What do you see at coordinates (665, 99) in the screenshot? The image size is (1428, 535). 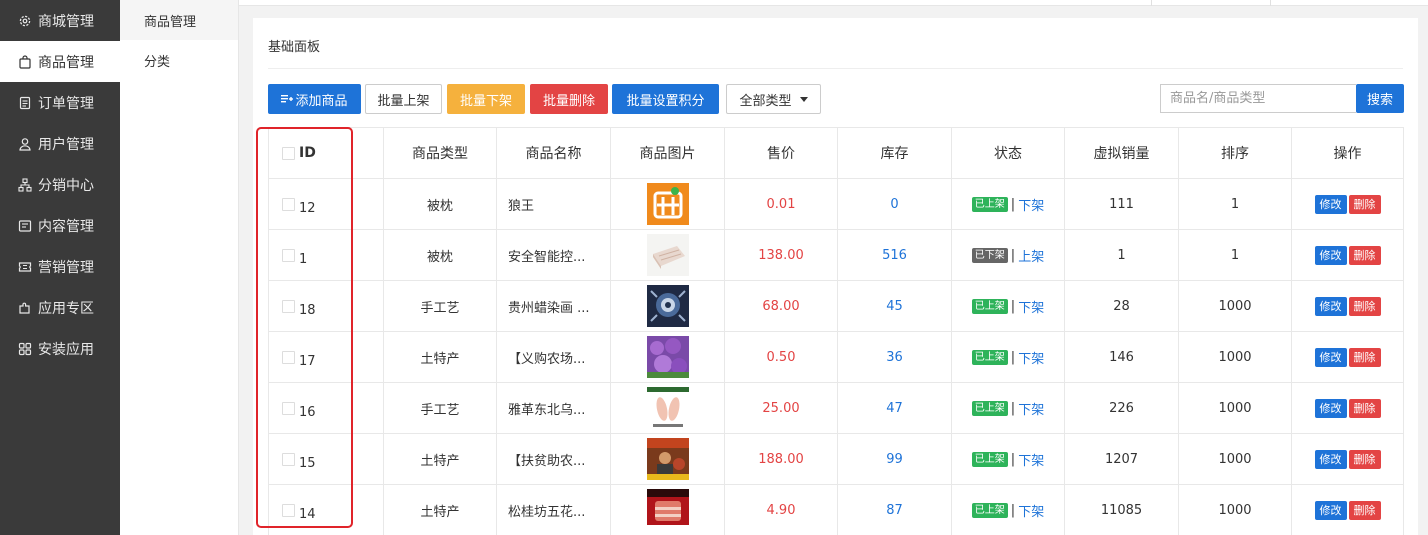 I see `batch-set-points-button: 批量设置积分` at bounding box center [665, 99].